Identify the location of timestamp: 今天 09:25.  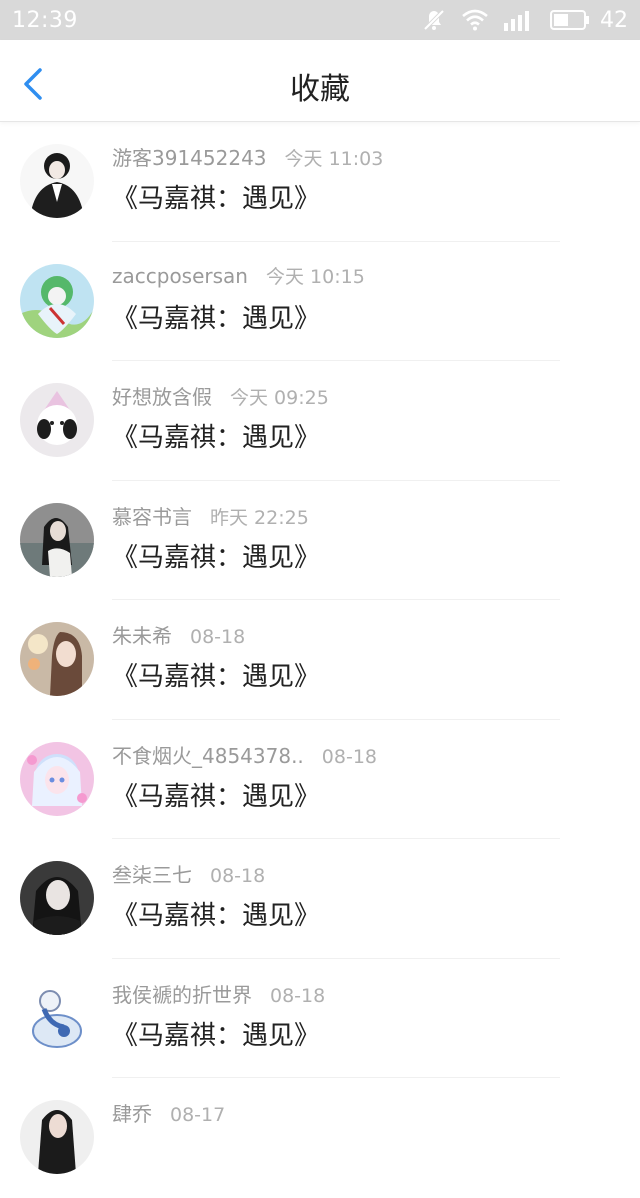
(279, 398).